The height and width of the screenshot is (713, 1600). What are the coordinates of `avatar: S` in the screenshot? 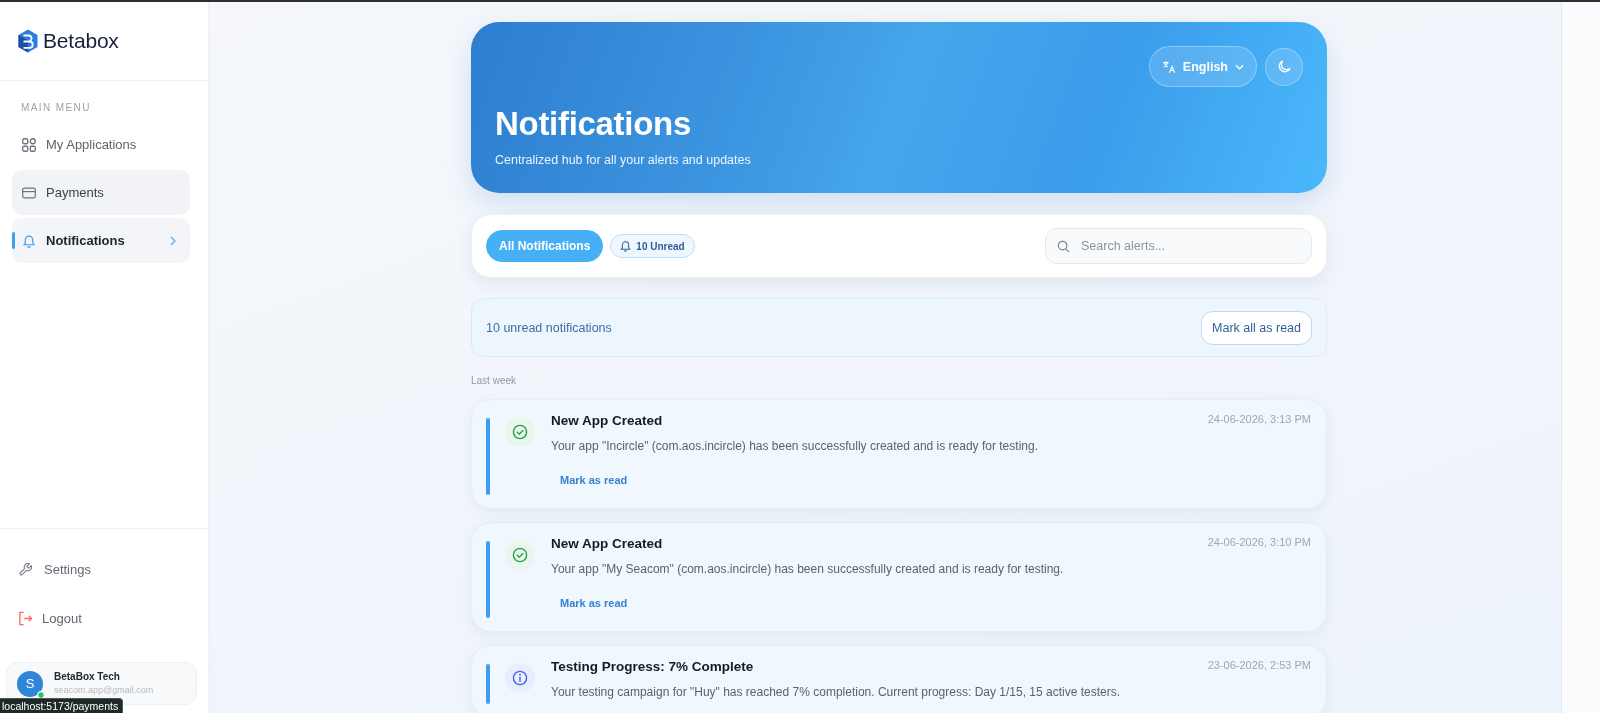 It's located at (30, 683).